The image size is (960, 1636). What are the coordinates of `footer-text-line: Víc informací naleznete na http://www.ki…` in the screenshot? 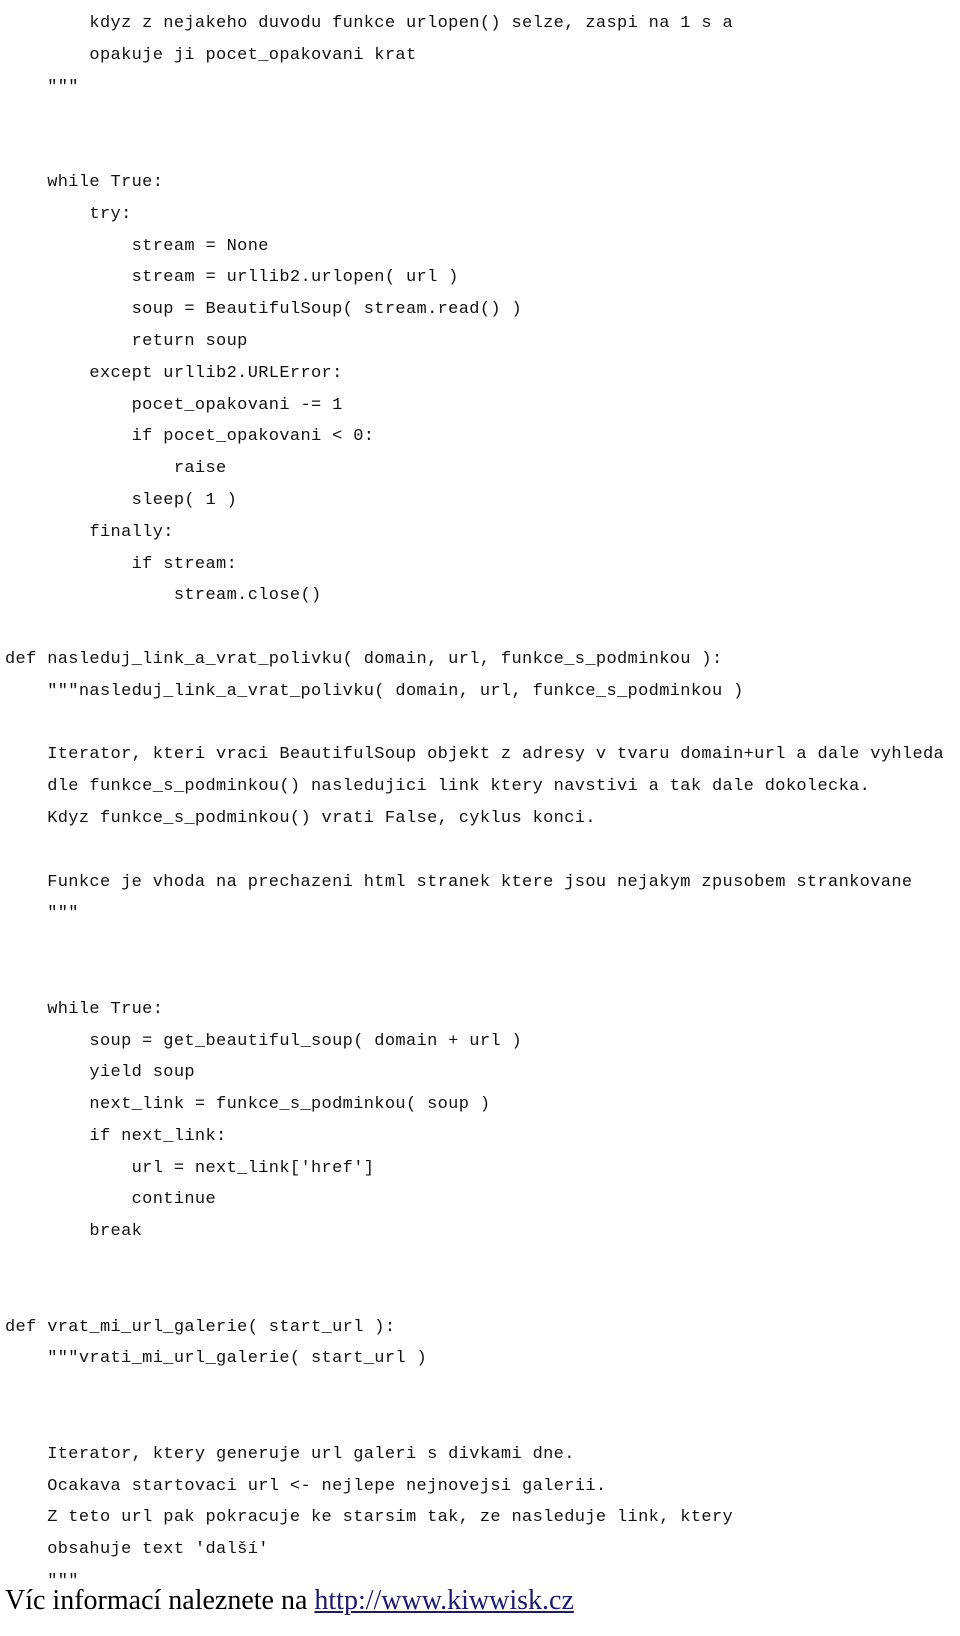 It's located at (482, 1601).